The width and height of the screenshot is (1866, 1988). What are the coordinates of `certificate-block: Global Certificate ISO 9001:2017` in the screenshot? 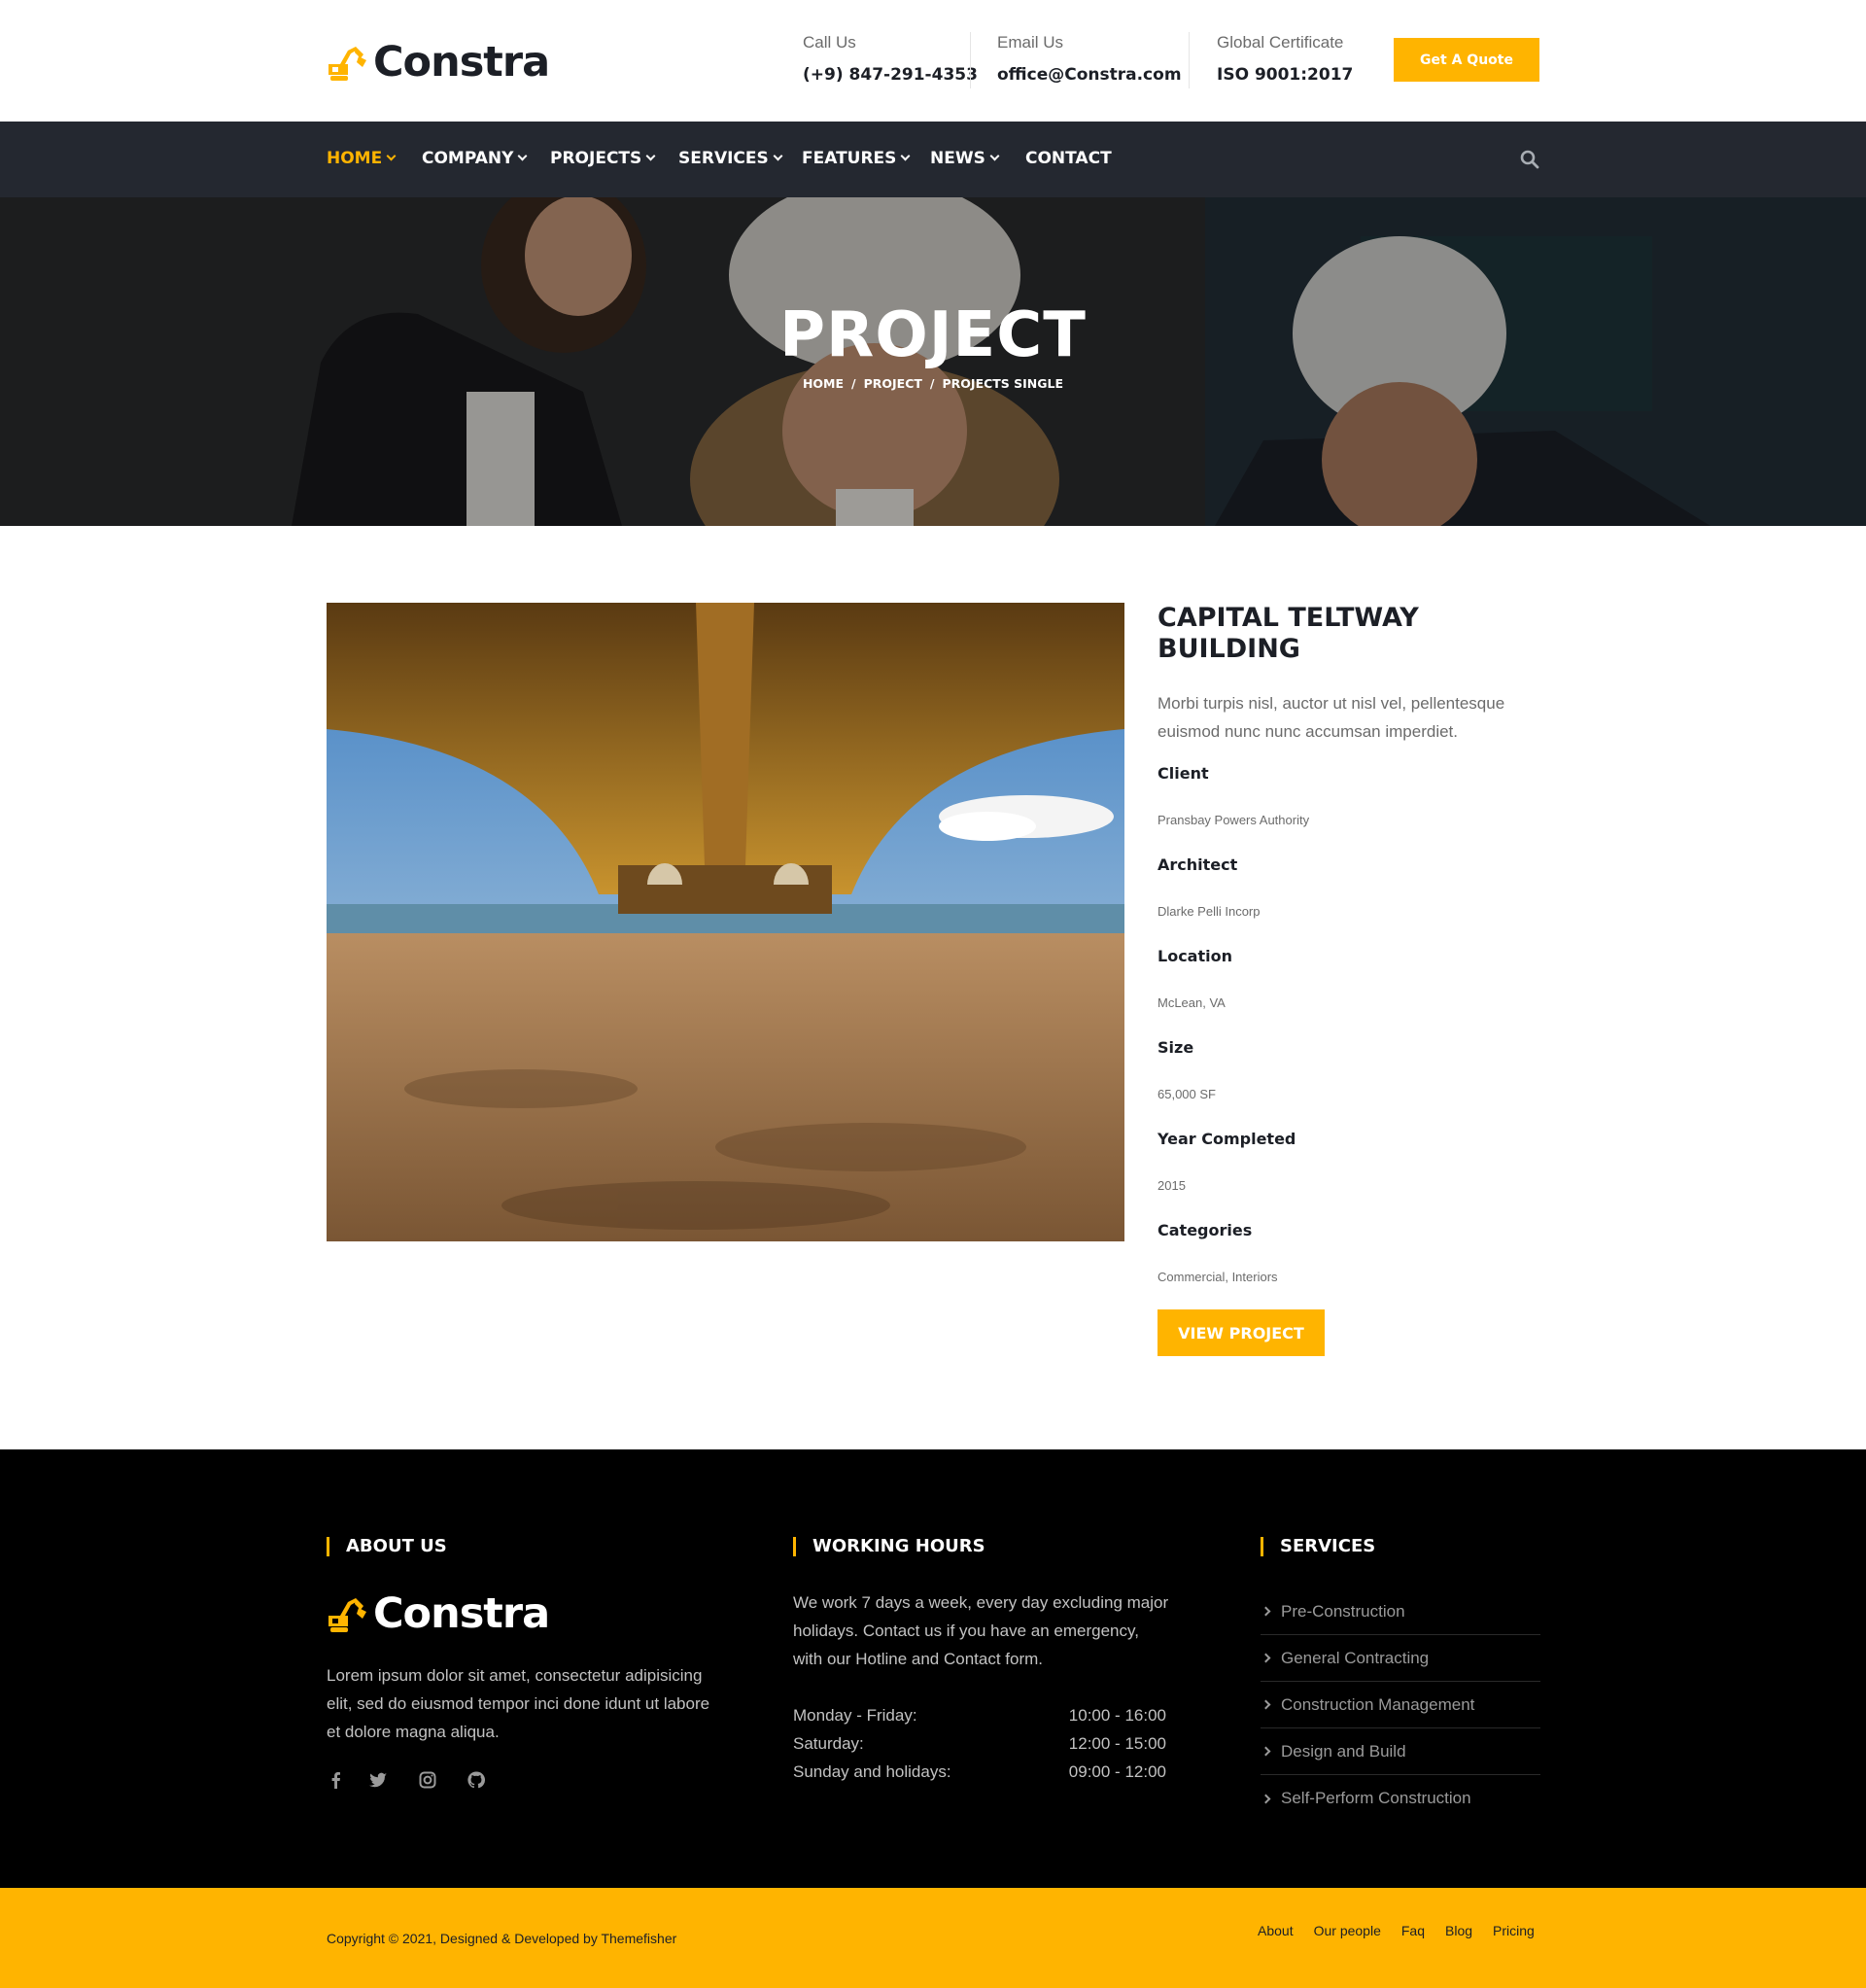 It's located at (1285, 59).